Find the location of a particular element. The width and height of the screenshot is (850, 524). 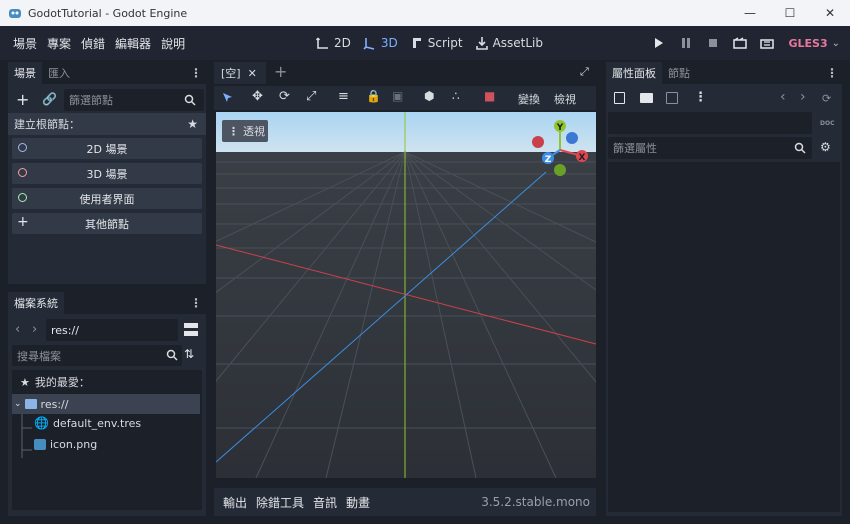

renderer-label: GLES3 is located at coordinates (807, 43).